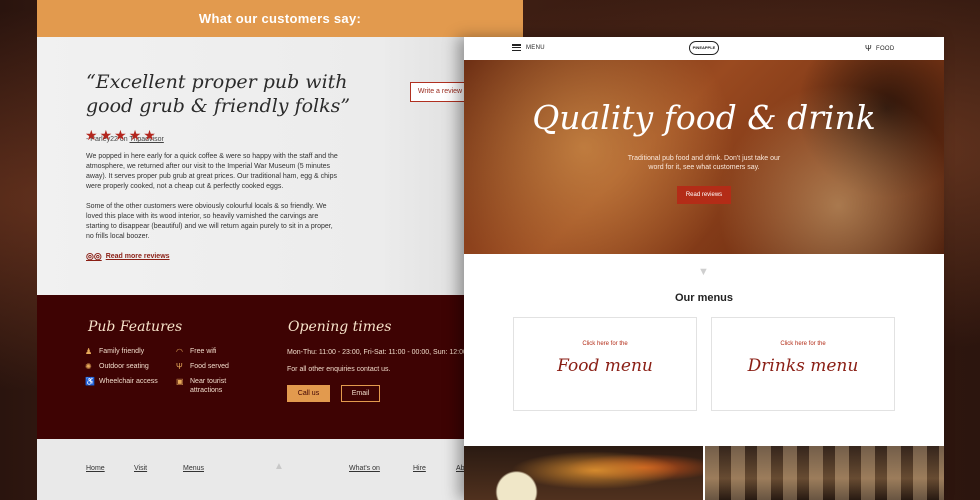  What do you see at coordinates (115, 351) in the screenshot?
I see `feature-item: ♟ Family friendly` at bounding box center [115, 351].